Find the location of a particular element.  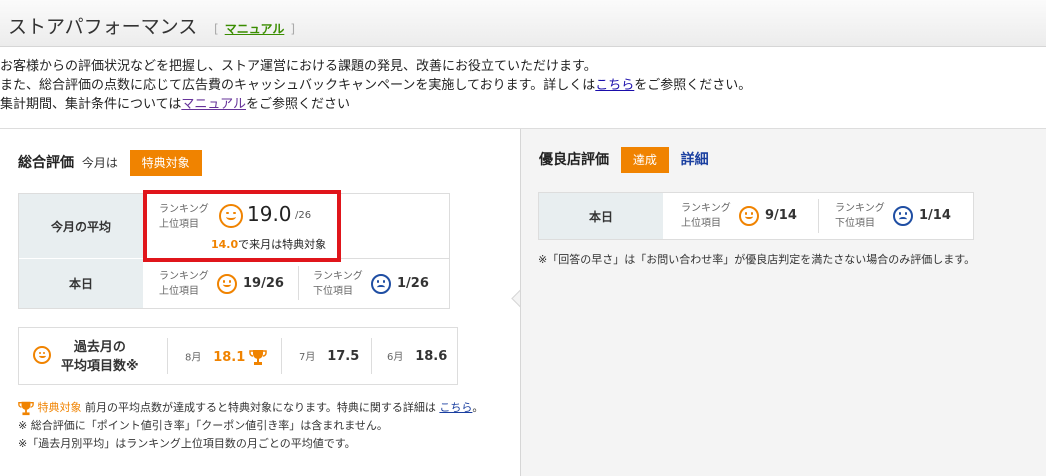

intro-cashback-link: こちら is located at coordinates (614, 85).